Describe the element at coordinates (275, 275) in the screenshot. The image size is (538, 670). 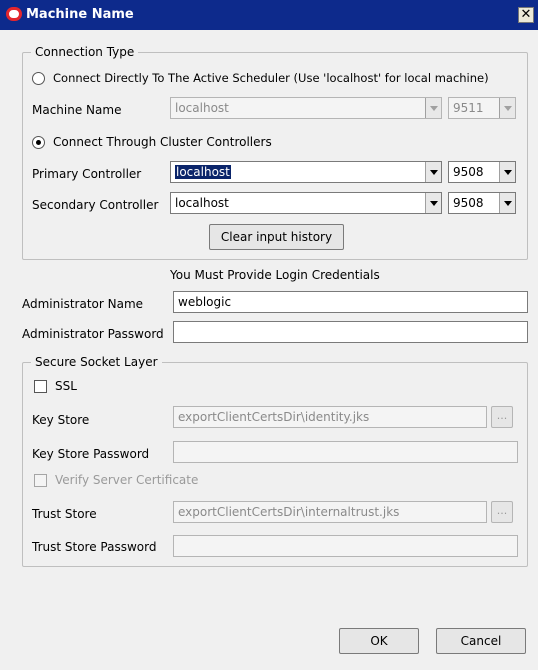
I see `credentials-heading: You Must Provide Login Credentials` at that location.